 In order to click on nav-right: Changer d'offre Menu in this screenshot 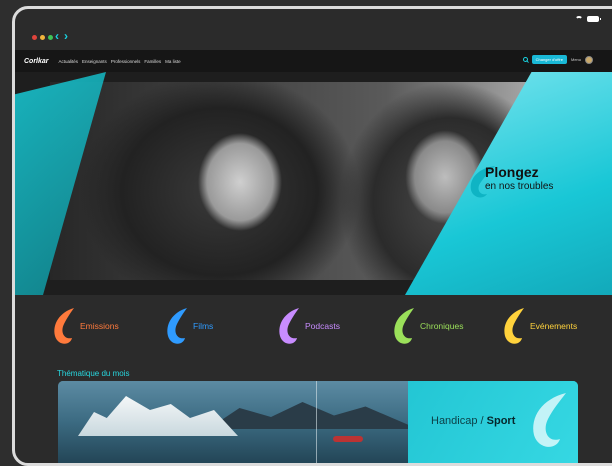, I will do `click(557, 59)`.